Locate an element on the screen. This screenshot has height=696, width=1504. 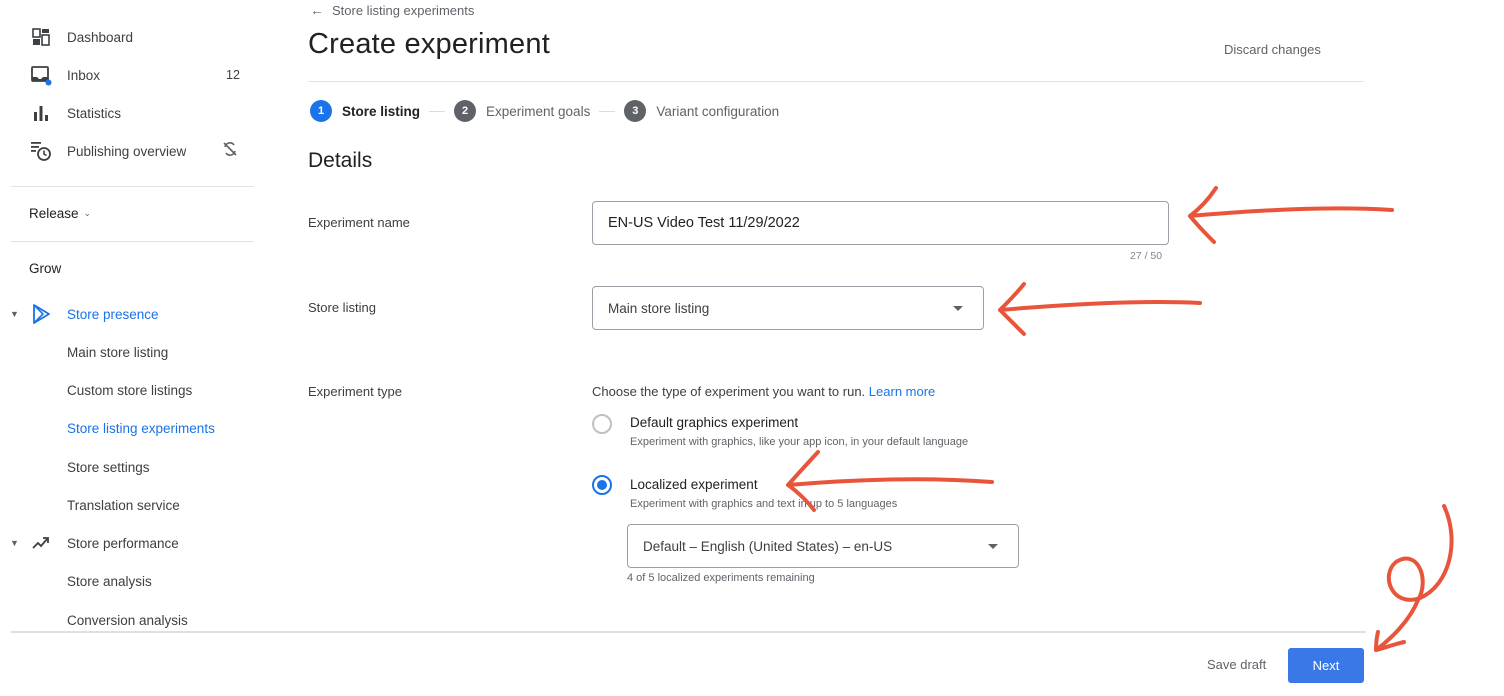
footer-divider is located at coordinates (688, 632).